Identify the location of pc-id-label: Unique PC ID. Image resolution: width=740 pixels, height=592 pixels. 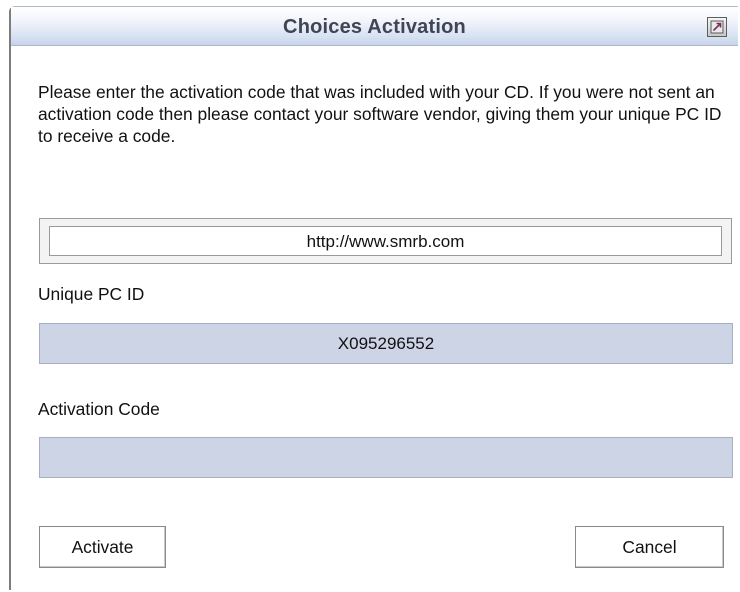
(91, 294).